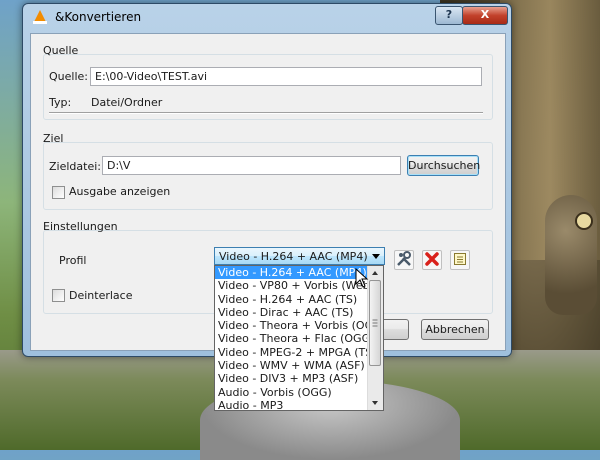 The height and width of the screenshot is (460, 600). Describe the element at coordinates (73, 260) in the screenshot. I see `profile-label: Profil` at that location.